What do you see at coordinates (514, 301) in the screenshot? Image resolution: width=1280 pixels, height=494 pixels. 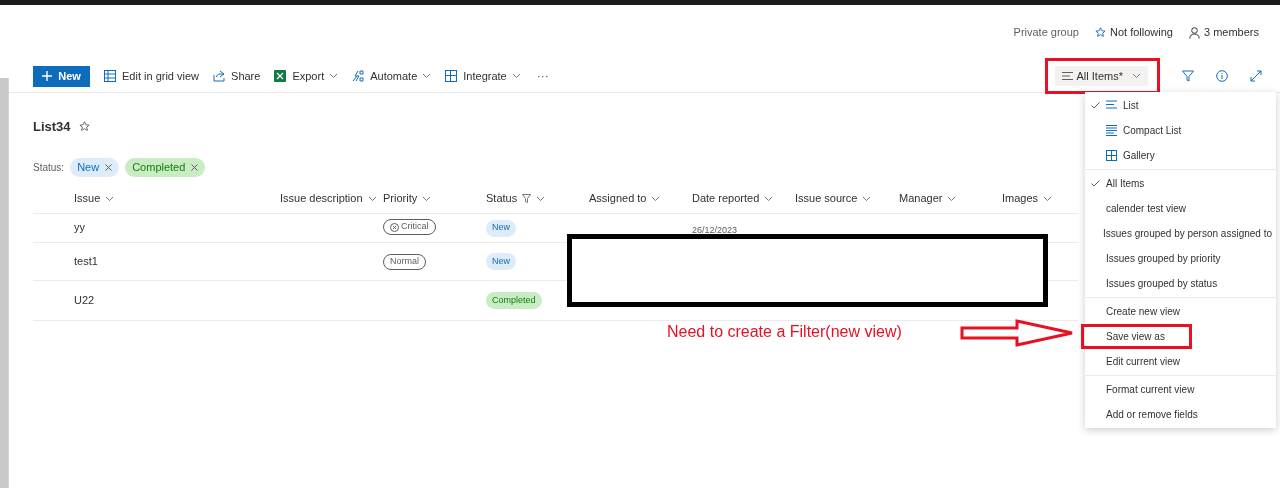 I see `status-pill: Completed` at bounding box center [514, 301].